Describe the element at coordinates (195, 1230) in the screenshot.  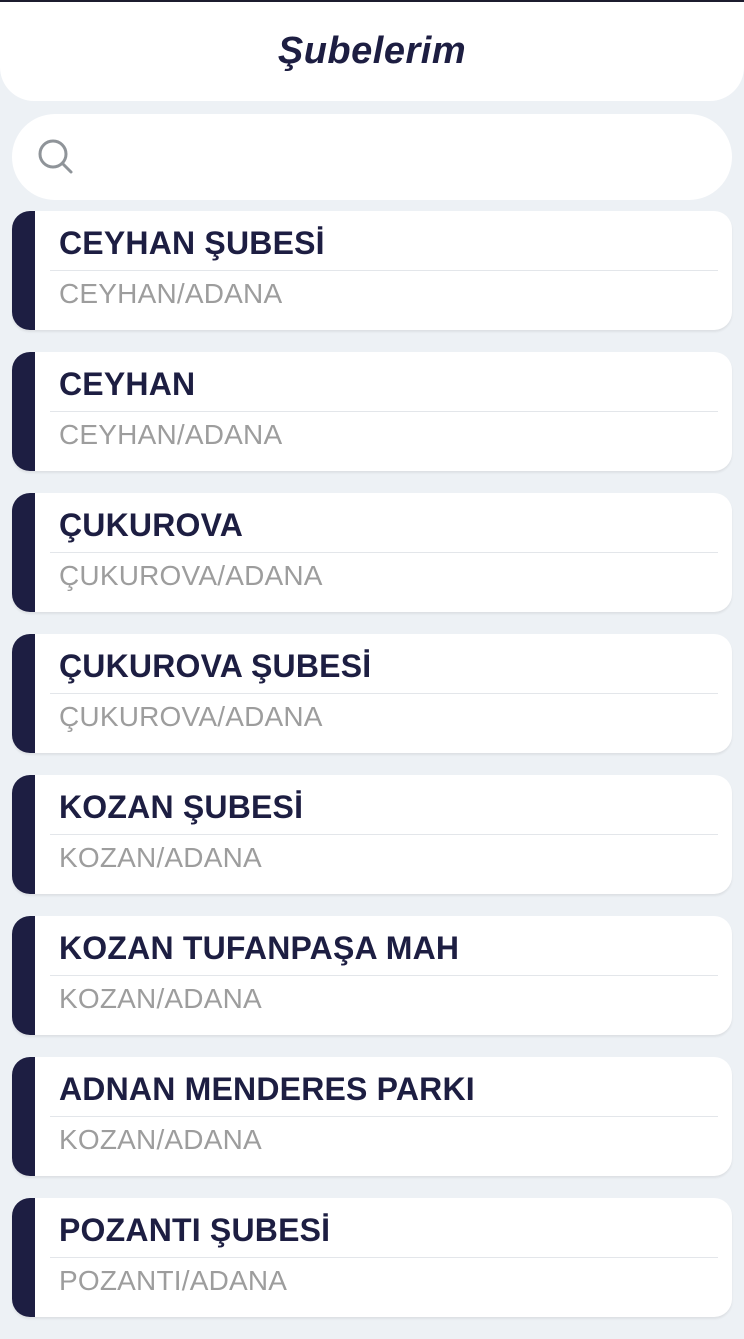
I see `branch-name: POZANTI ŞUBESİ` at that location.